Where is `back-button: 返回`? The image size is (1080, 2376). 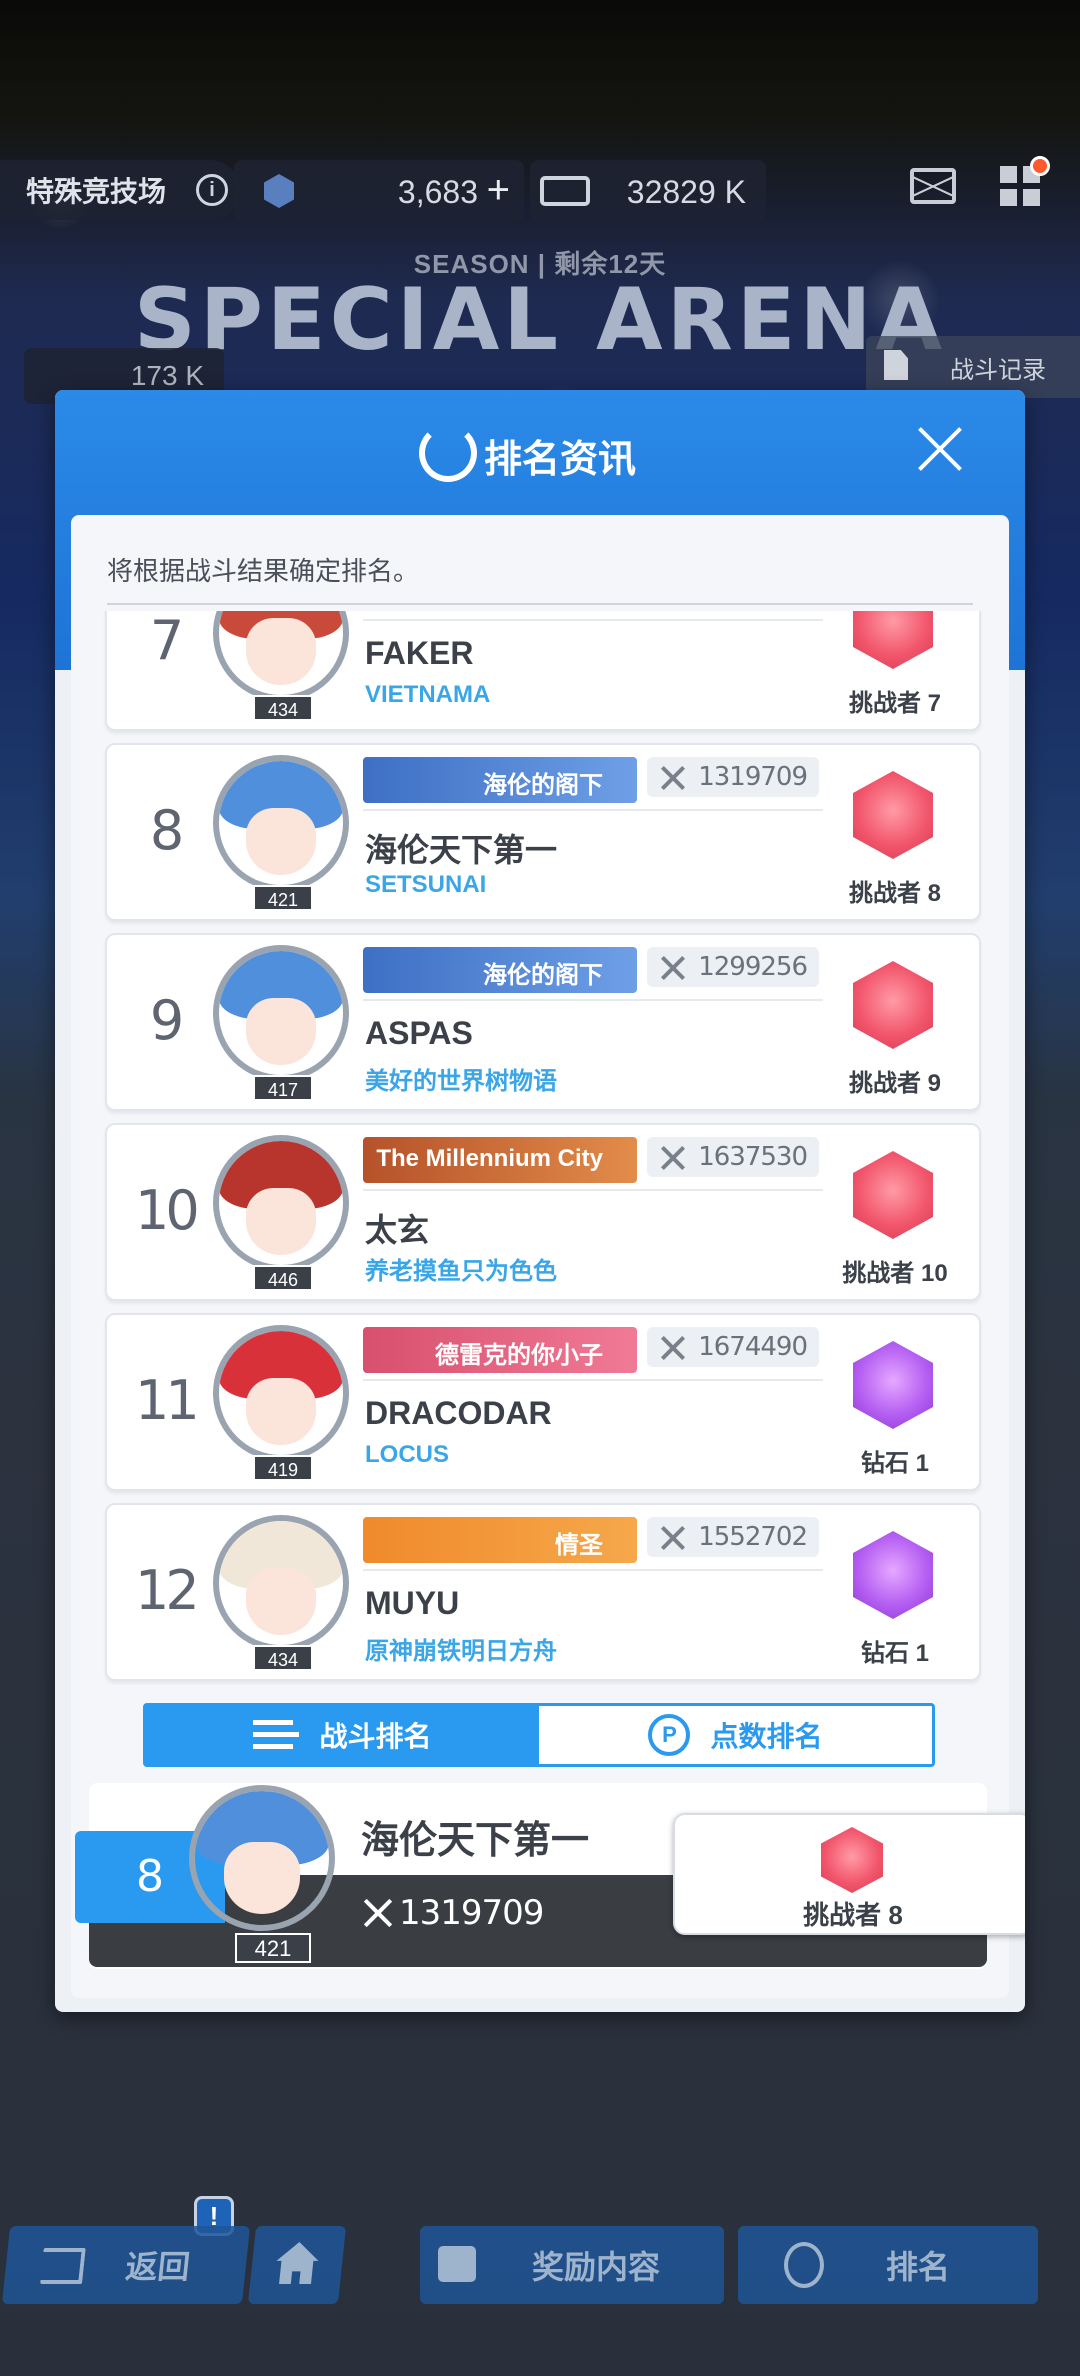 back-button: 返回 is located at coordinates (126, 2265).